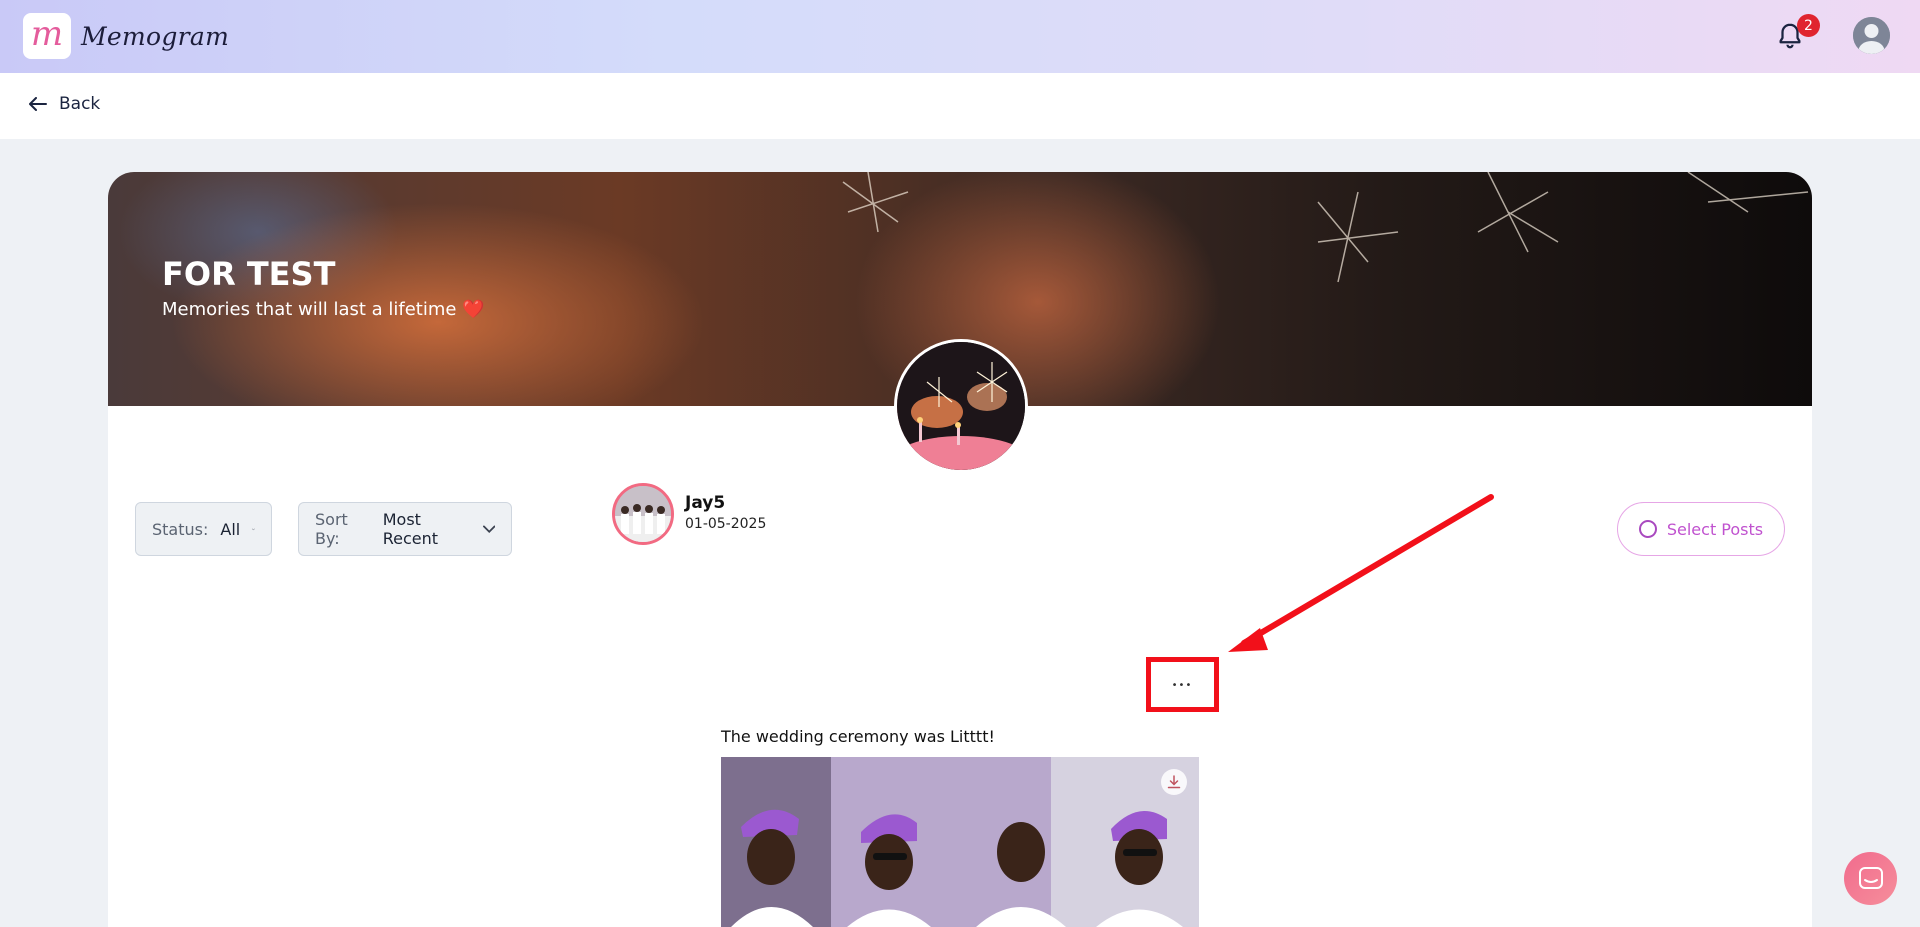 The image size is (1920, 927). I want to click on sort-filter-label: Sort By:, so click(331, 529).